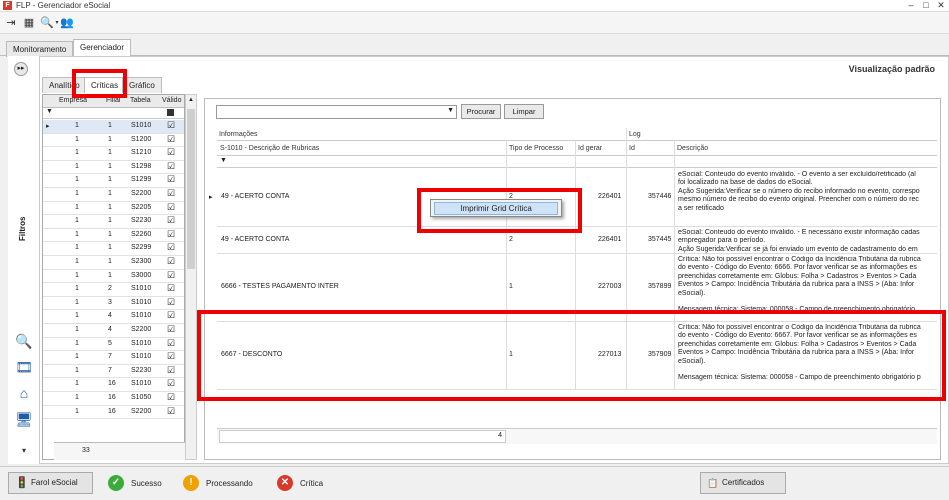 This screenshot has width=949, height=500. Describe the element at coordinates (743, 483) in the screenshot. I see `certificados-button: 📋 Certificados` at that location.